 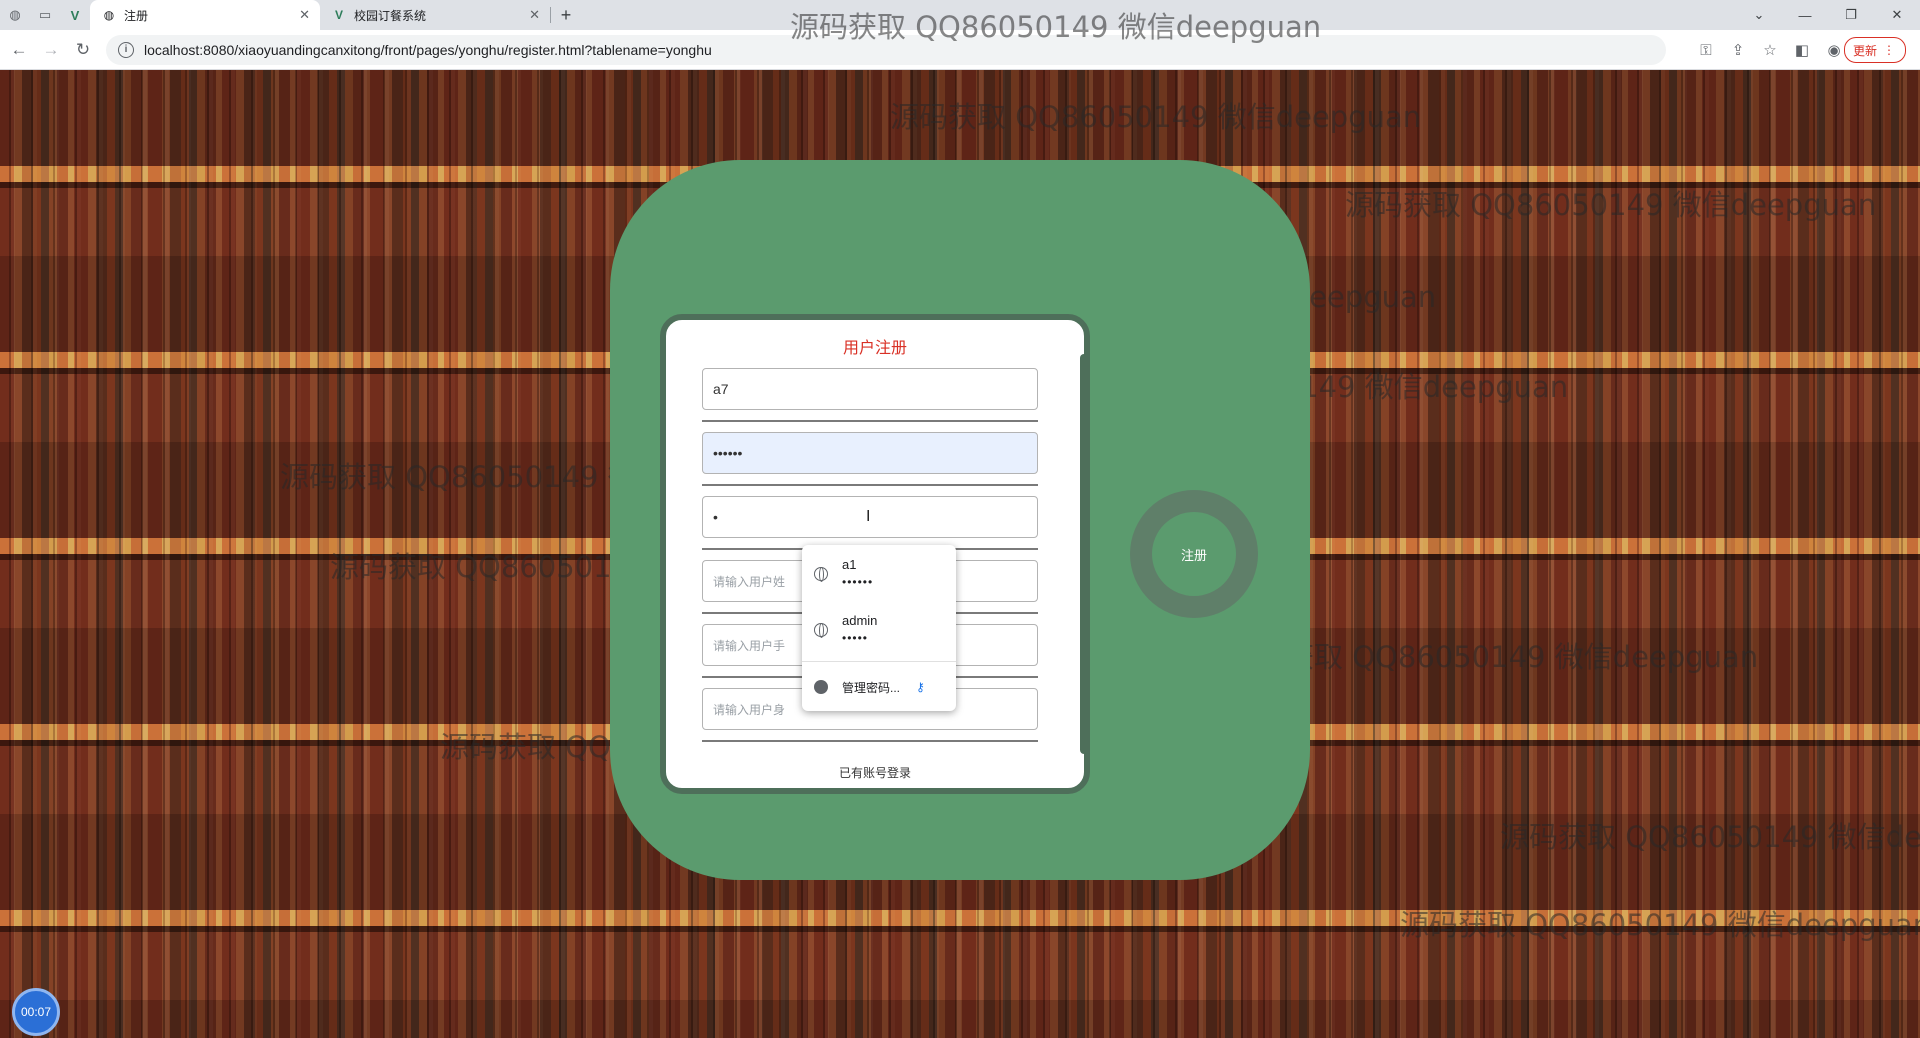 I want to click on form-title: 用户注册, so click(x=874, y=348).